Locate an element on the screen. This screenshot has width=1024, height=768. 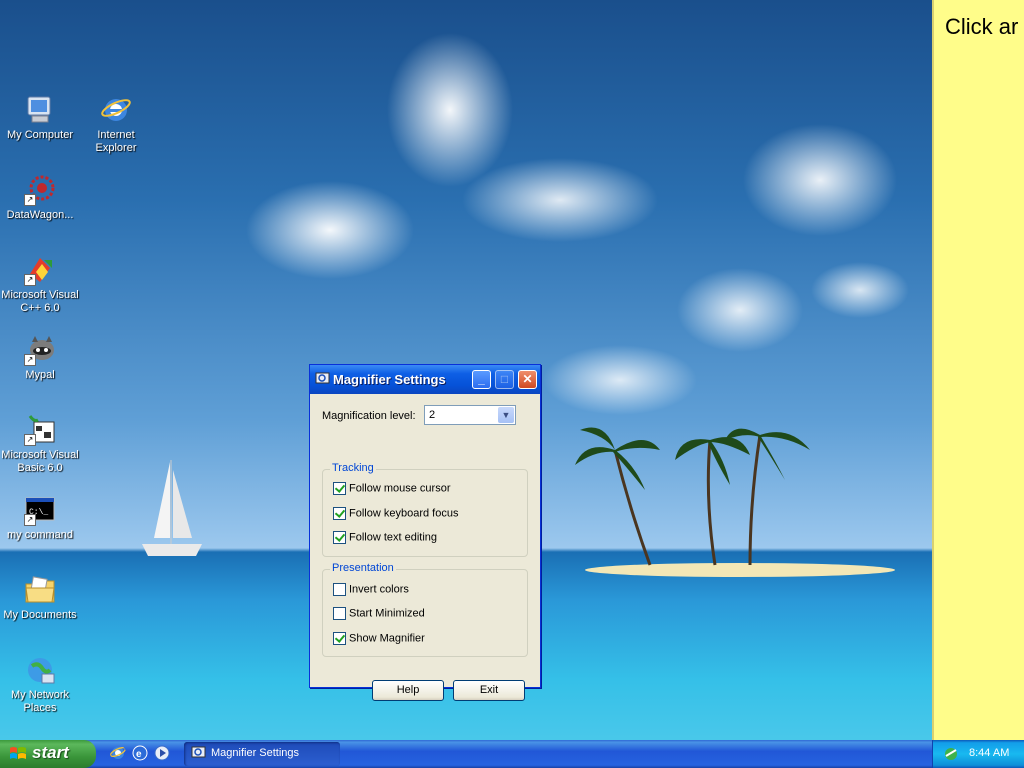
minimize-button: _ is located at coordinates (481, 379).